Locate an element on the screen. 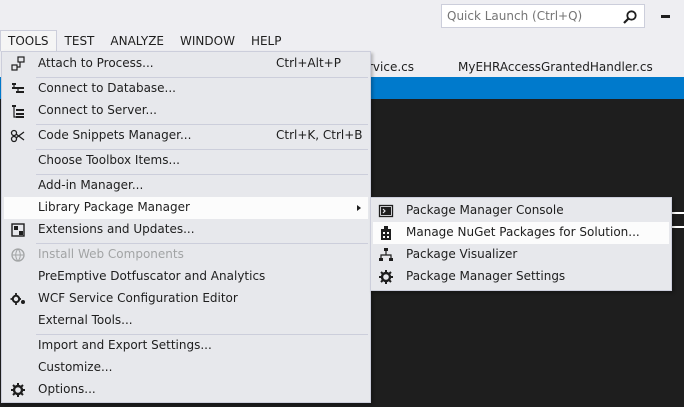 The width and height of the screenshot is (684, 407). connect-server-icon is located at coordinates (18, 111).